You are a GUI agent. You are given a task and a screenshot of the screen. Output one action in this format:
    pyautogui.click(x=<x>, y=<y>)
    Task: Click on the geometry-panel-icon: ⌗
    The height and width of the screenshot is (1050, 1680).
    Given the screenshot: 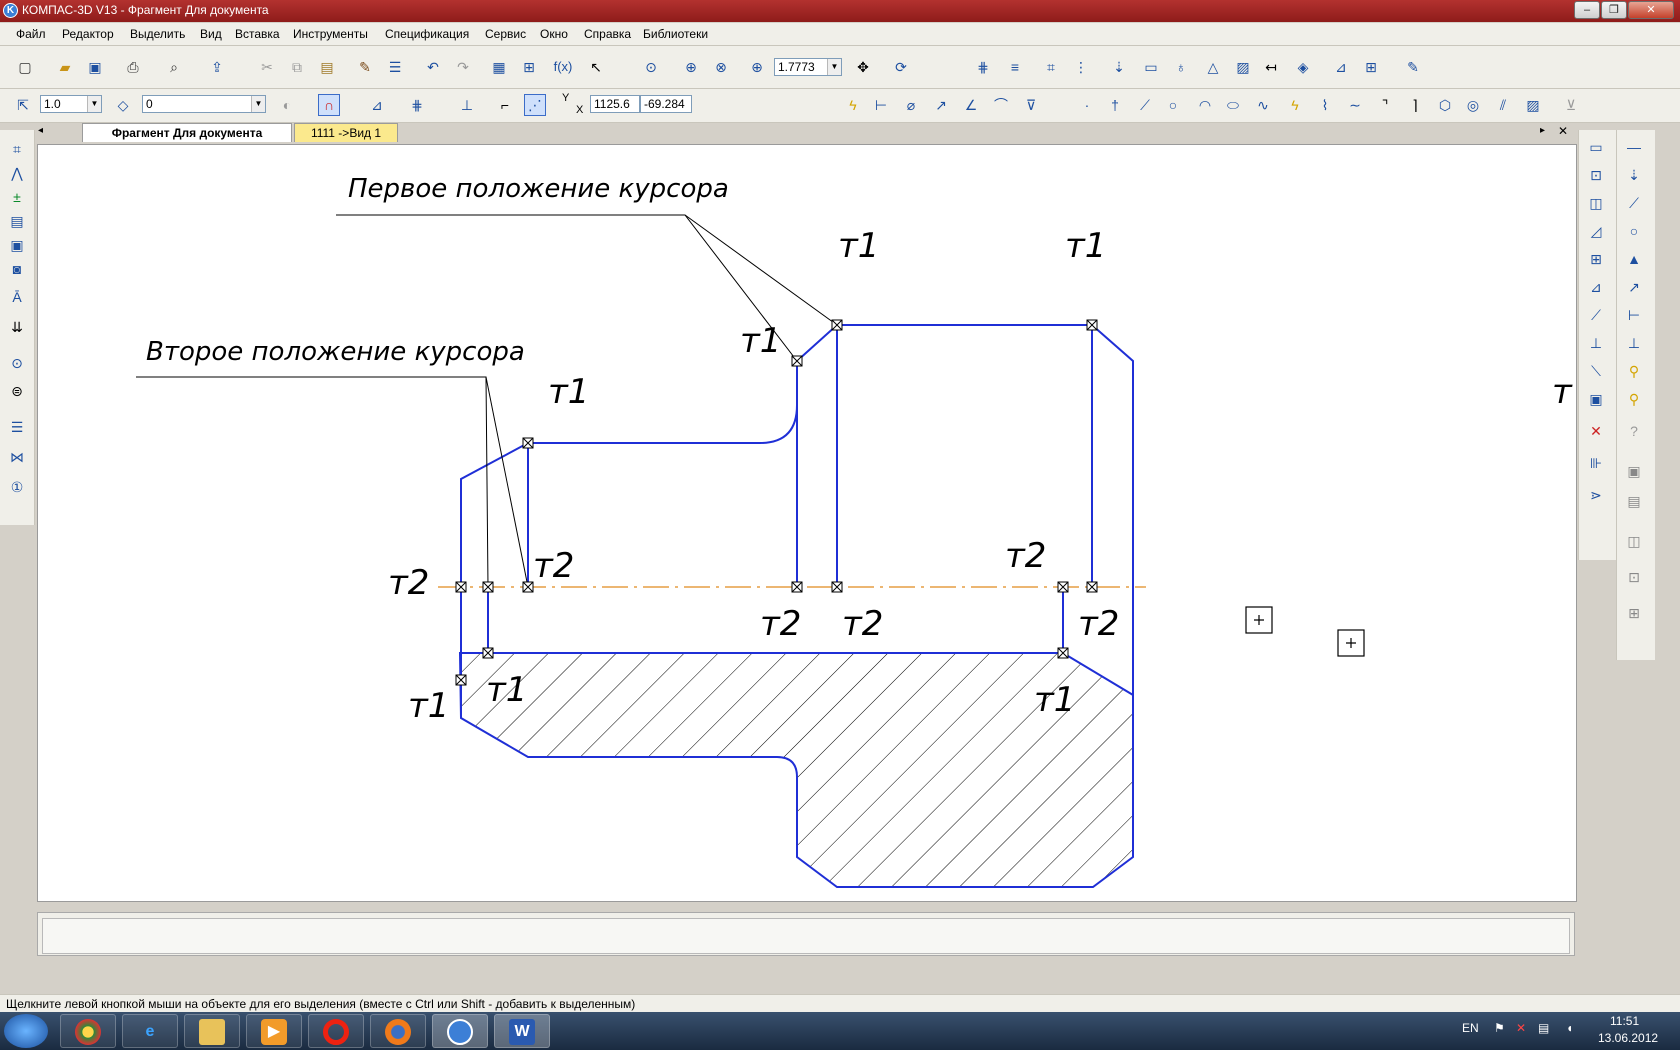 What is the action you would take?
    pyautogui.click(x=17, y=149)
    